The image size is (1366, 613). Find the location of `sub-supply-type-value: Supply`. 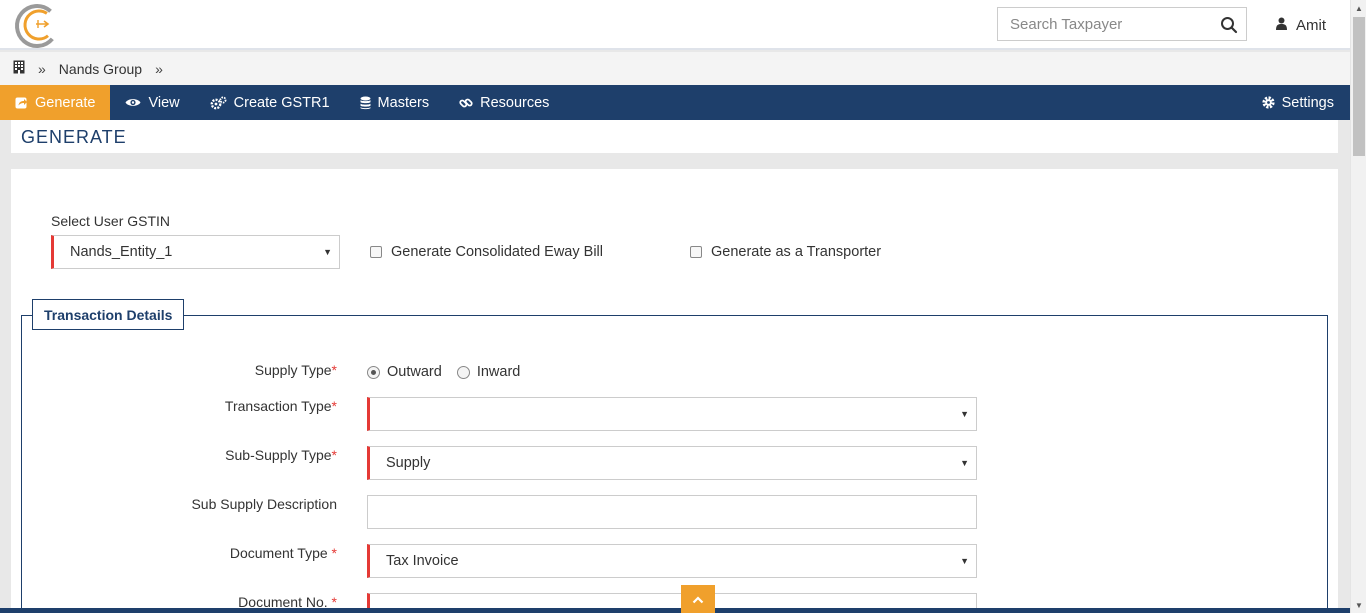

sub-supply-type-value: Supply is located at coordinates (408, 463).